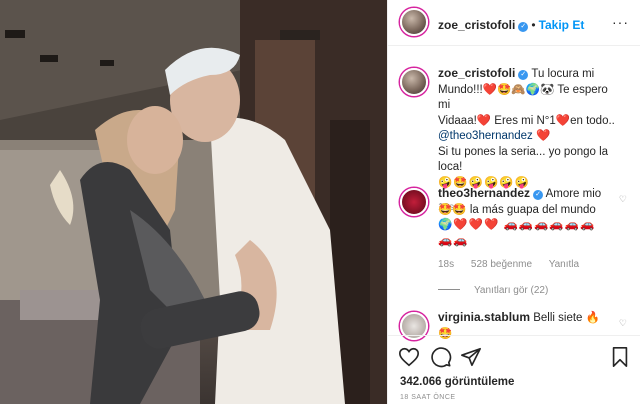 This screenshot has height=404, width=640. Describe the element at coordinates (476, 73) in the screenshot. I see `caption-username: zoe_cristofoli` at that location.